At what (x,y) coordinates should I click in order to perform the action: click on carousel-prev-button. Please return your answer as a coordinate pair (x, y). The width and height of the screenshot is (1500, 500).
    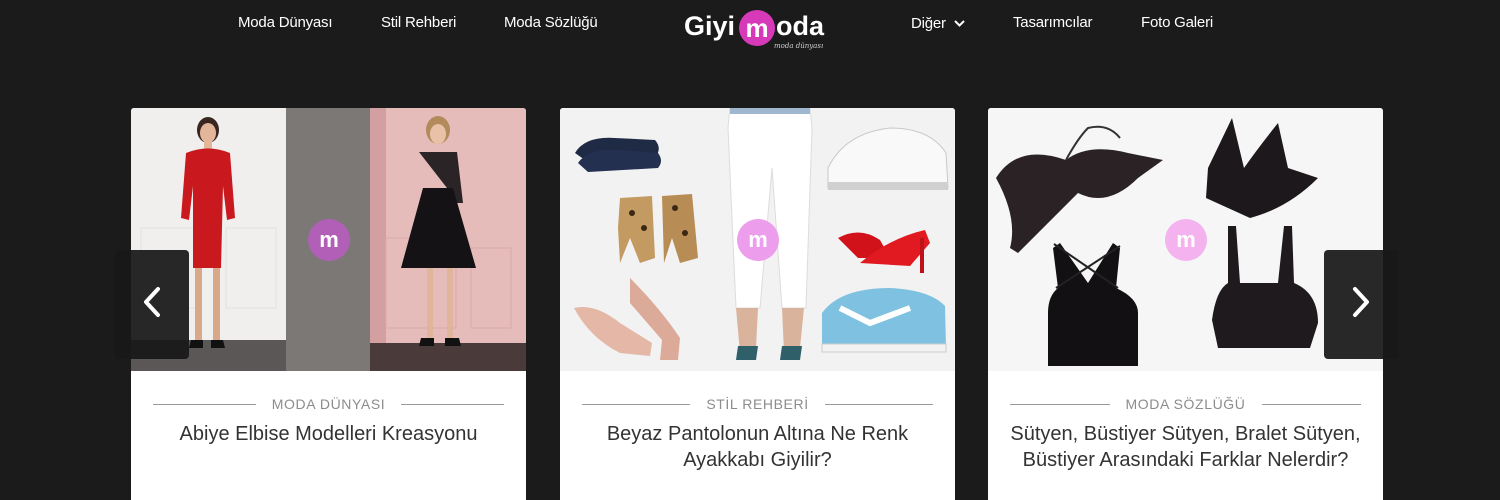
    Looking at the image, I should click on (152, 304).